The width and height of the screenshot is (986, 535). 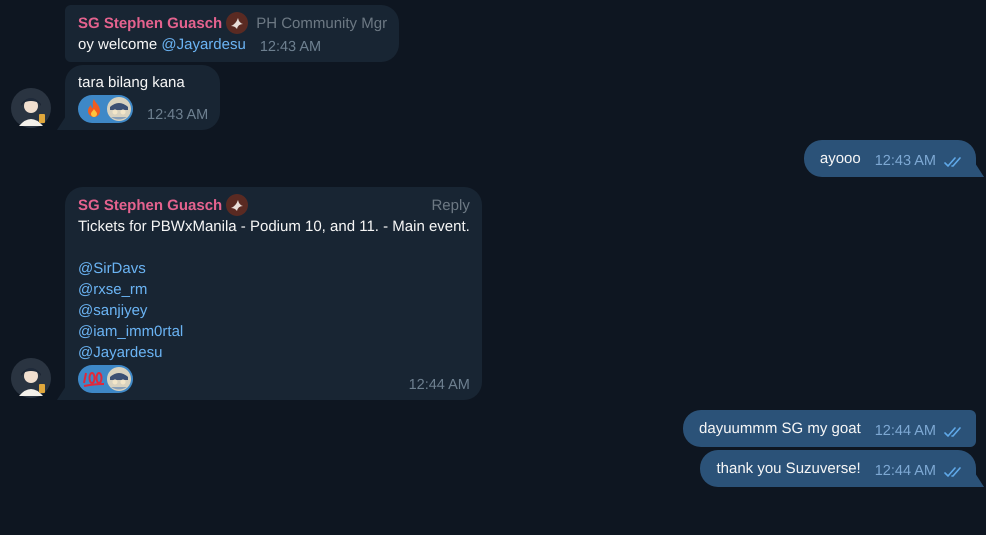 I want to click on message-text: ayooo, so click(x=840, y=159).